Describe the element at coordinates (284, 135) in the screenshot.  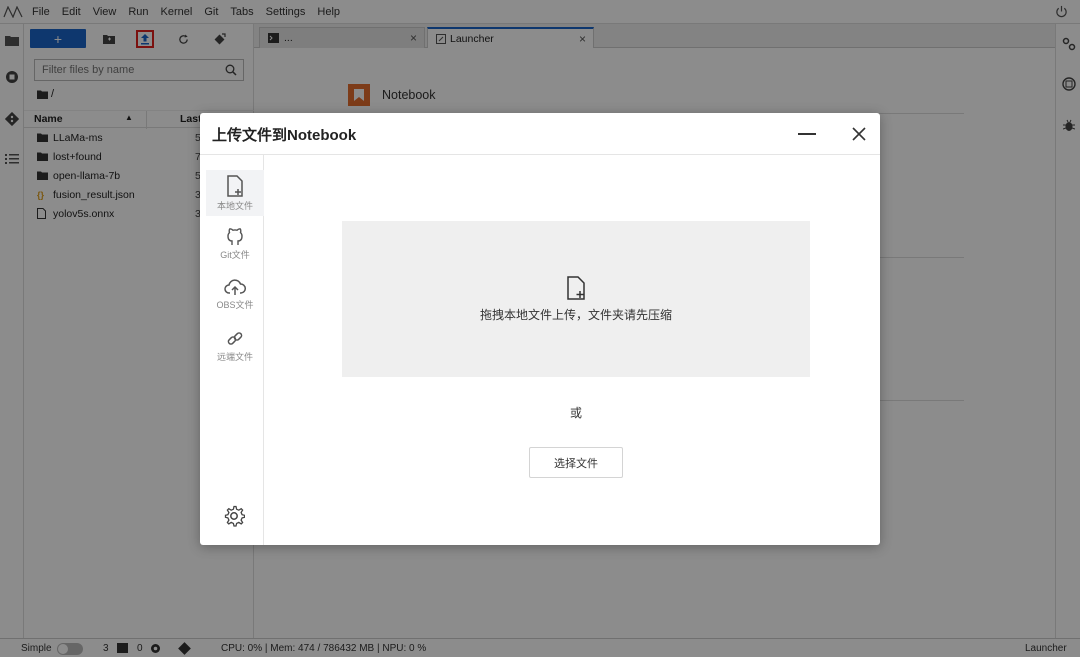
I see `dialog-title: 上传文件到Notebook` at that location.